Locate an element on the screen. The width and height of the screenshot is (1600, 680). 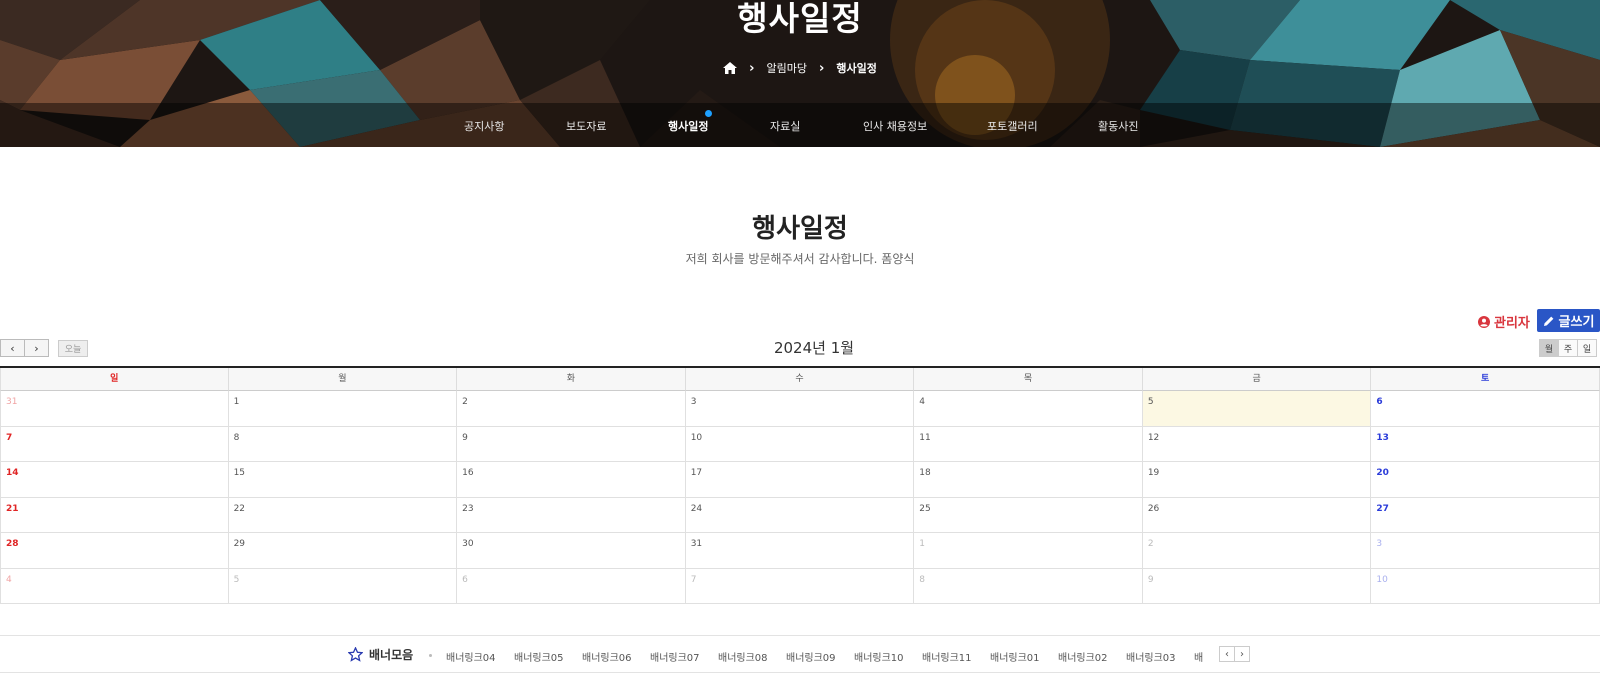
day-cell: 21 is located at coordinates (114, 515).